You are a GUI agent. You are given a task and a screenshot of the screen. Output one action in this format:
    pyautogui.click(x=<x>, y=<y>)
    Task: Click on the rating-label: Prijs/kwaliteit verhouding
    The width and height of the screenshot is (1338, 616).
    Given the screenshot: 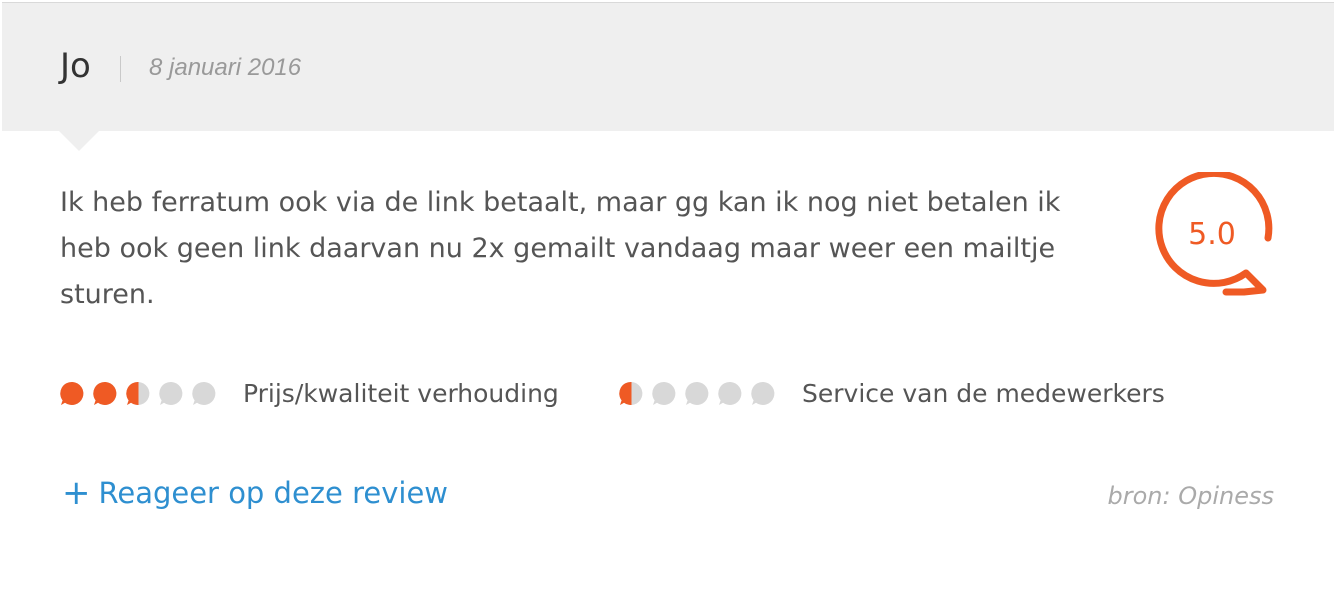 What is the action you would take?
    pyautogui.click(x=401, y=393)
    